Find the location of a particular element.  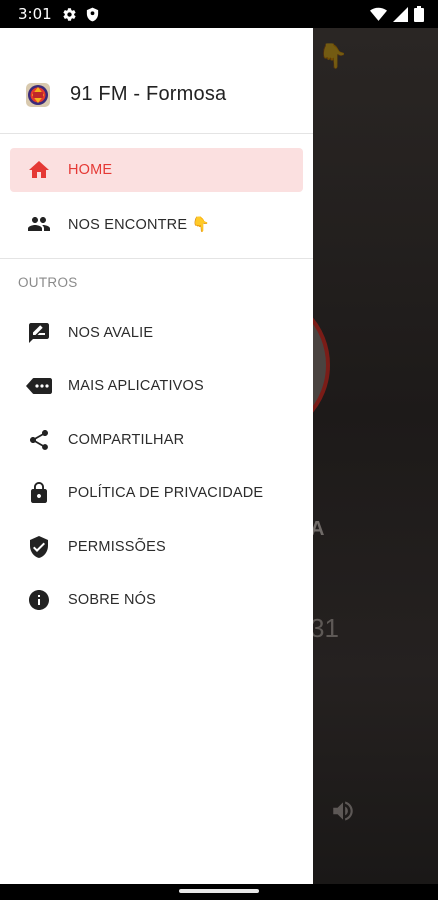

menu-item-compartilhar: COMPARTILHAR is located at coordinates (156, 440).